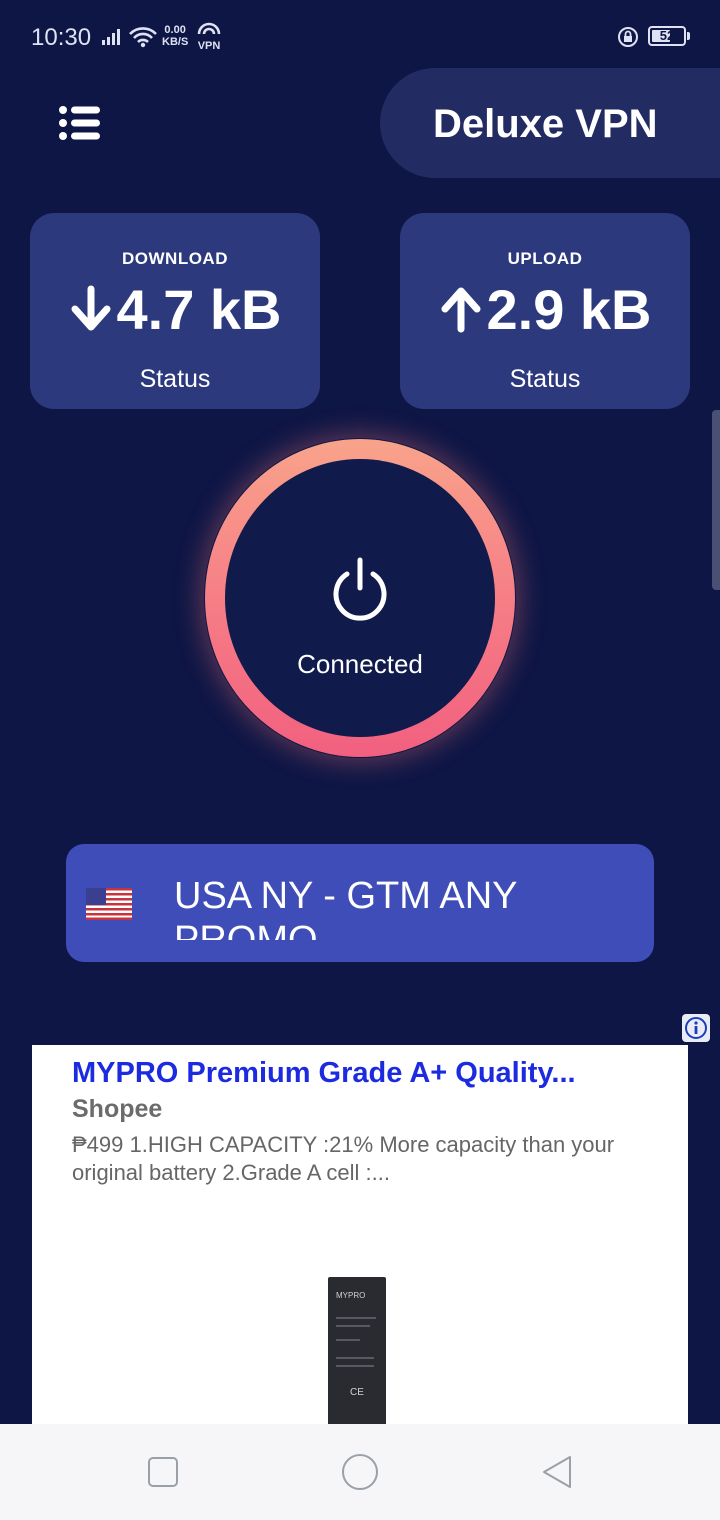 The image size is (720, 1520). I want to click on arrow-down-icon, so click(90, 308).